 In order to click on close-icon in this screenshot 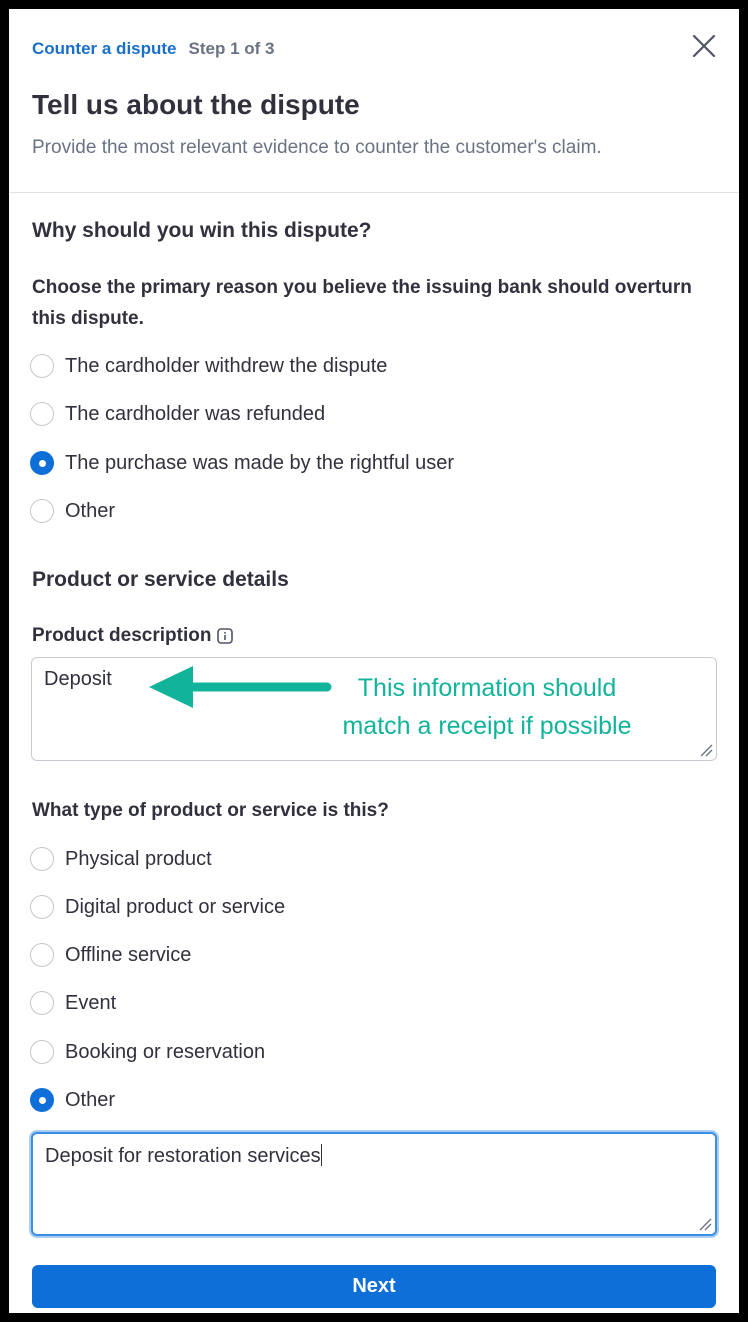, I will do `click(704, 46)`.